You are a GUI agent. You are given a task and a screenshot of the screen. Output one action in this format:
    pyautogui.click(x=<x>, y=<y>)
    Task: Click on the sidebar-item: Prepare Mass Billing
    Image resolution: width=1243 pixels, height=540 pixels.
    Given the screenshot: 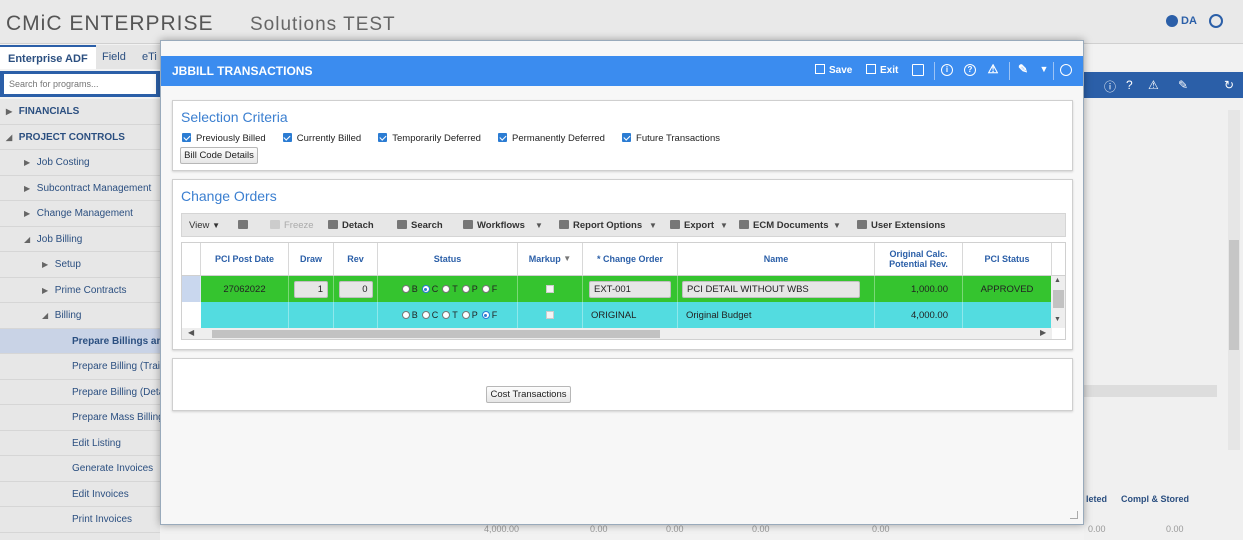 What is the action you would take?
    pyautogui.click(x=80, y=418)
    